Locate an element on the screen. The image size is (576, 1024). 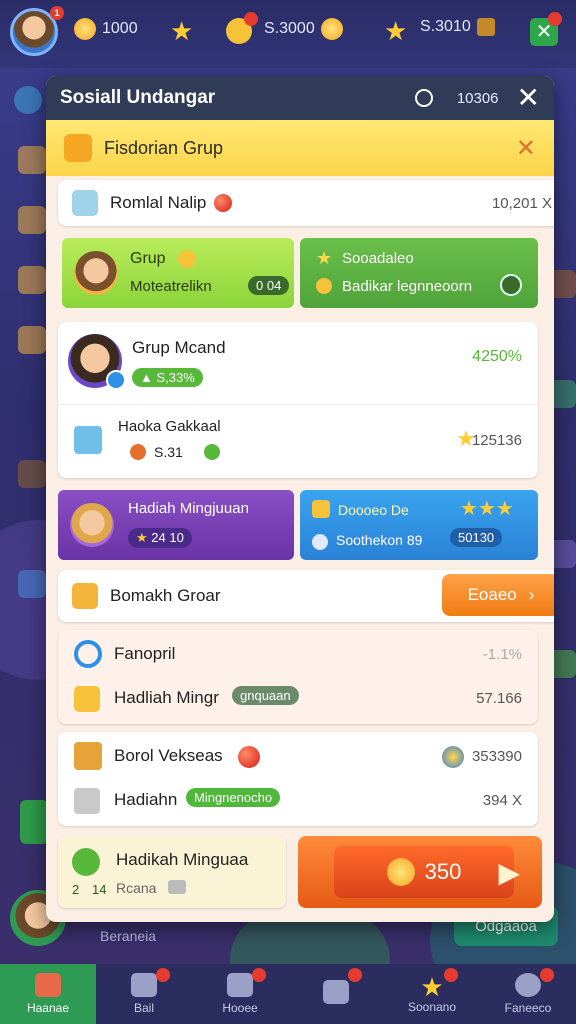
nav-home: Haanae is located at coordinates (48, 994).